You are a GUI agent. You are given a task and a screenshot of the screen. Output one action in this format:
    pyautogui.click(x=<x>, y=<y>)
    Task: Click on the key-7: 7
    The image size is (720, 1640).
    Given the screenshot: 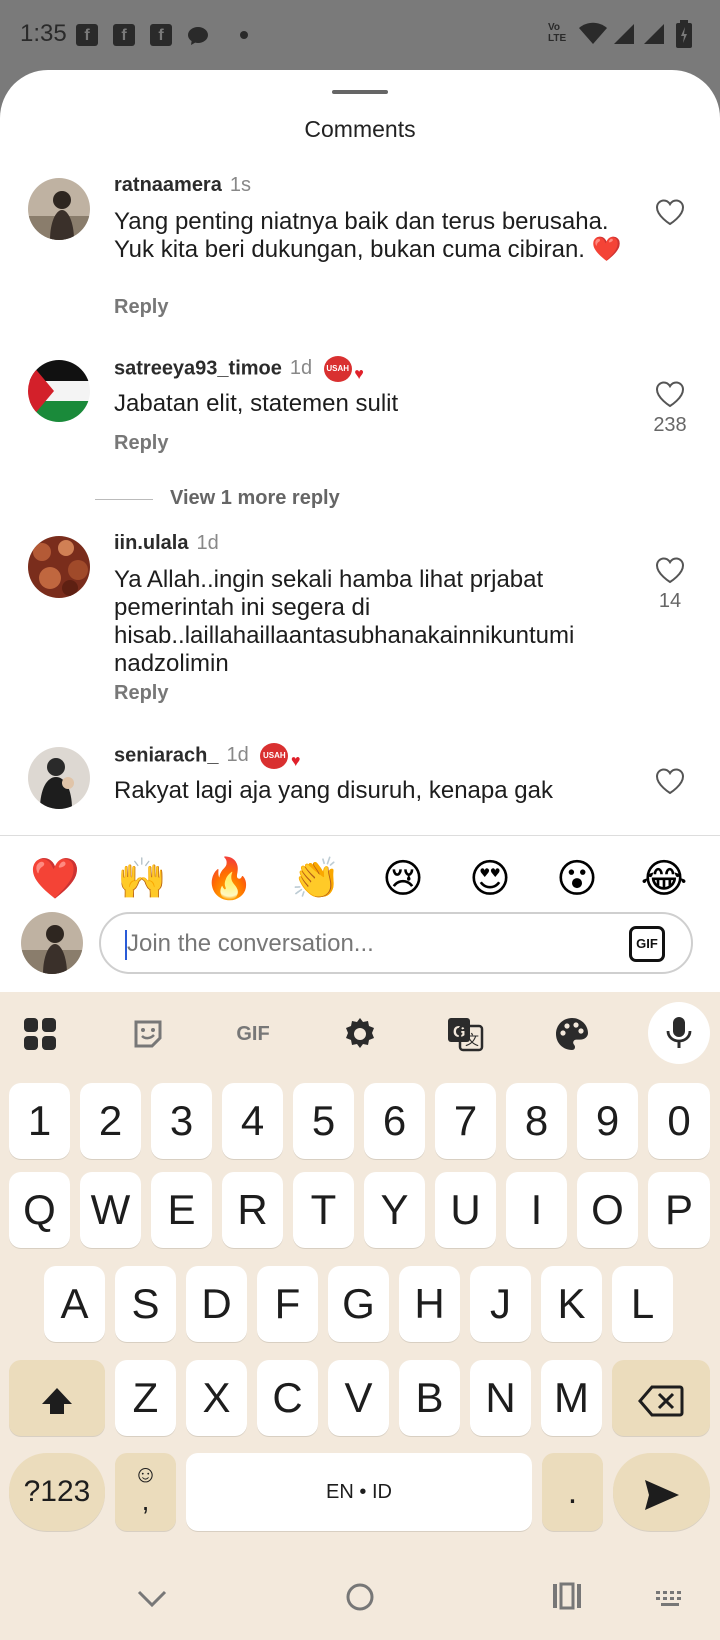 What is the action you would take?
    pyautogui.click(x=465, y=1121)
    